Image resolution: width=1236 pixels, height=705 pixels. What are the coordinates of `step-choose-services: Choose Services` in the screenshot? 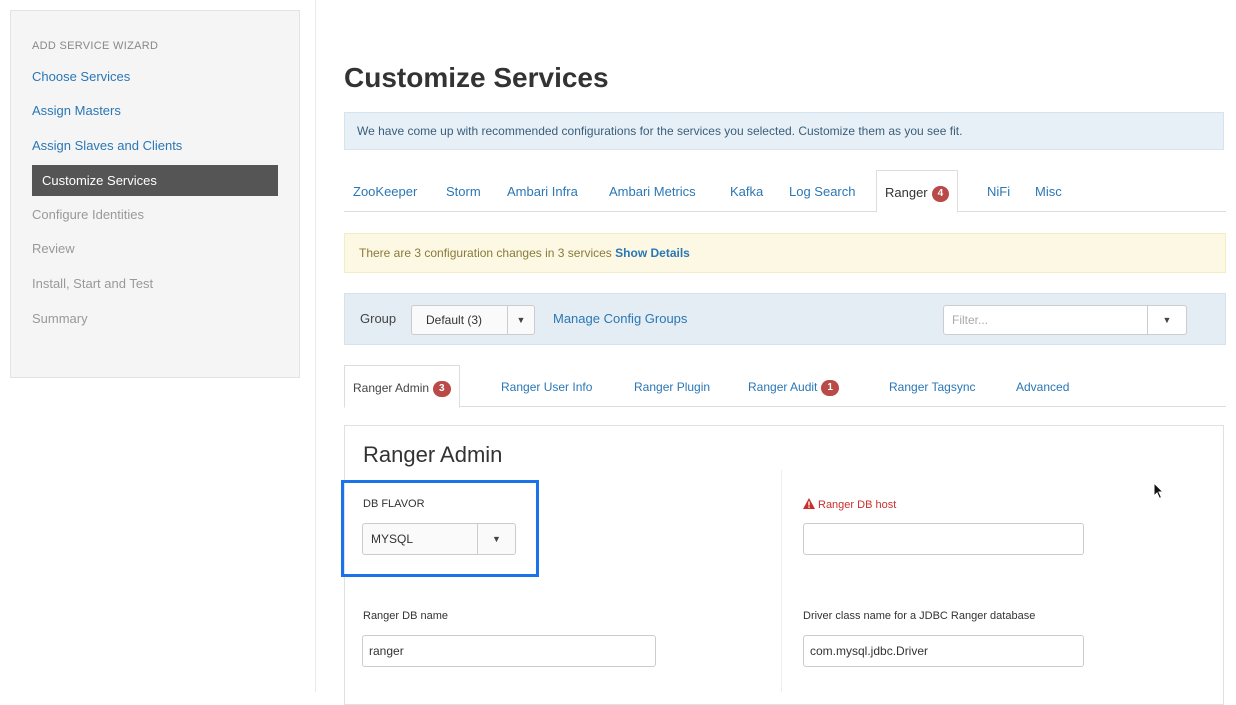 It's located at (81, 77).